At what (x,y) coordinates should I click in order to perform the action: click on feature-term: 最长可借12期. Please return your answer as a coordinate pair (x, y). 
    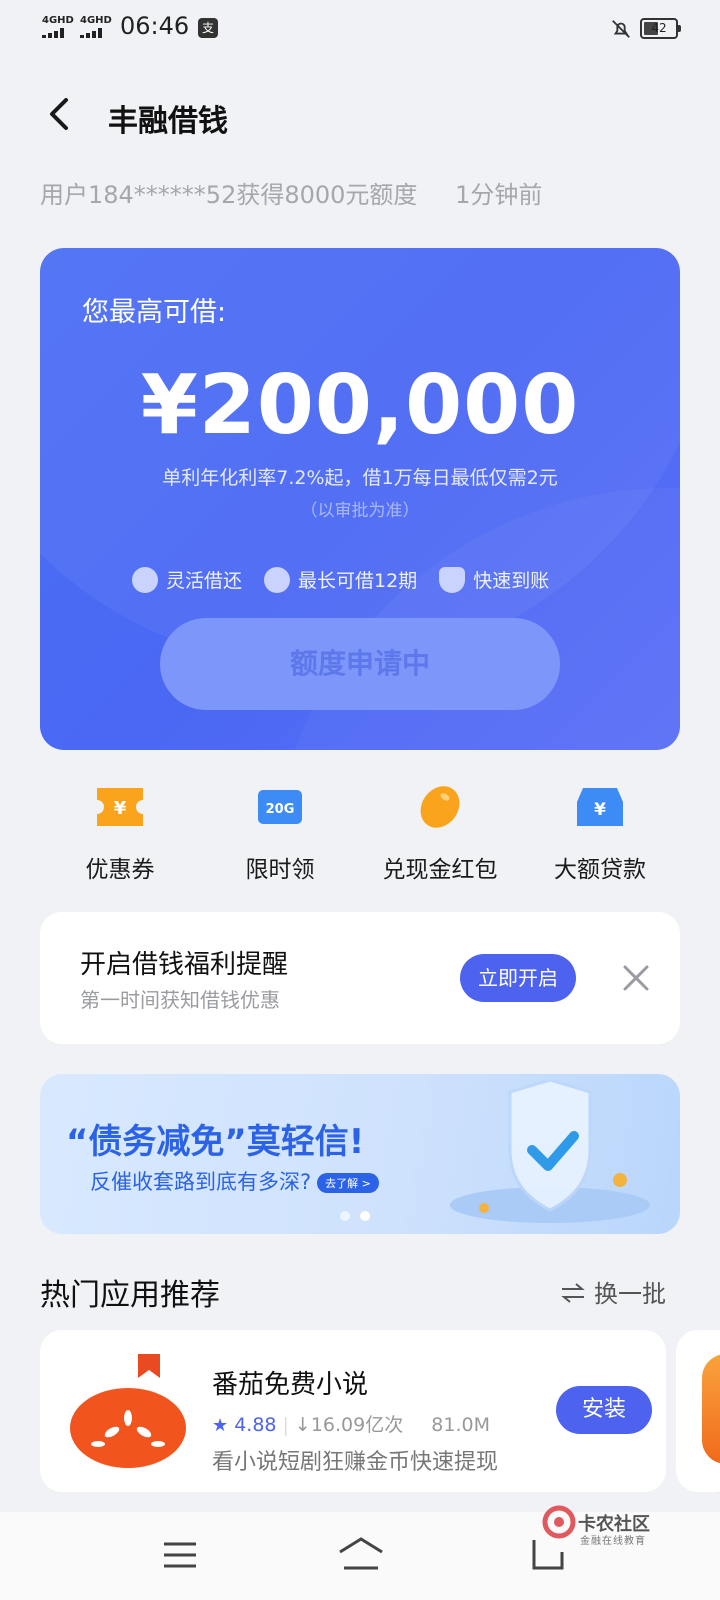
    Looking at the image, I should click on (340, 579).